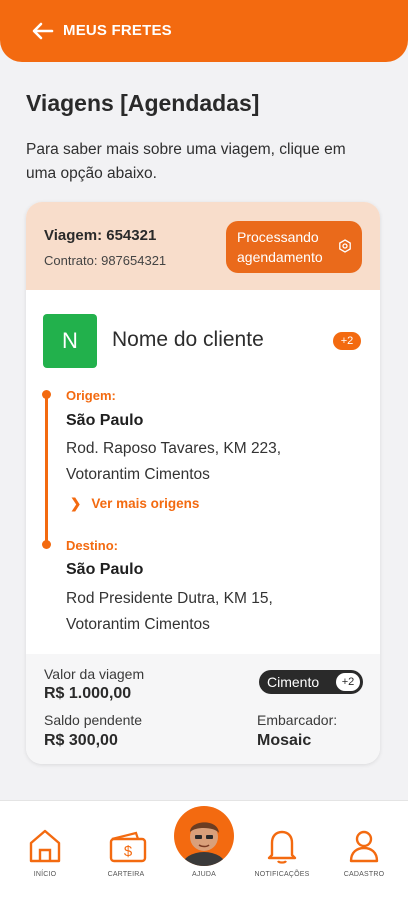  I want to click on nav-label-inicio: INÍCIO, so click(45, 874).